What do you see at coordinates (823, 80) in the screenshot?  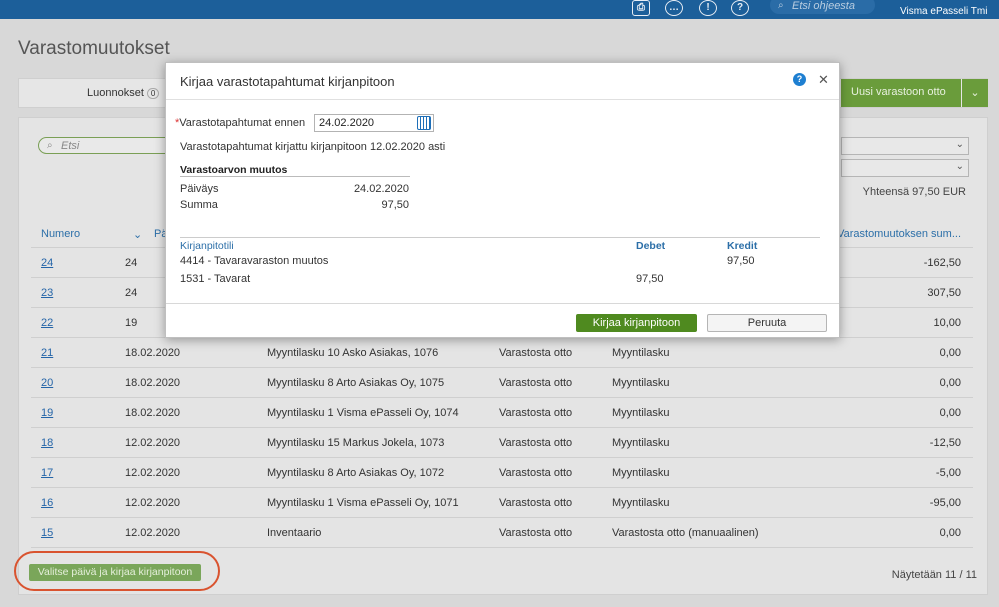 I see `close-icon: ✕` at bounding box center [823, 80].